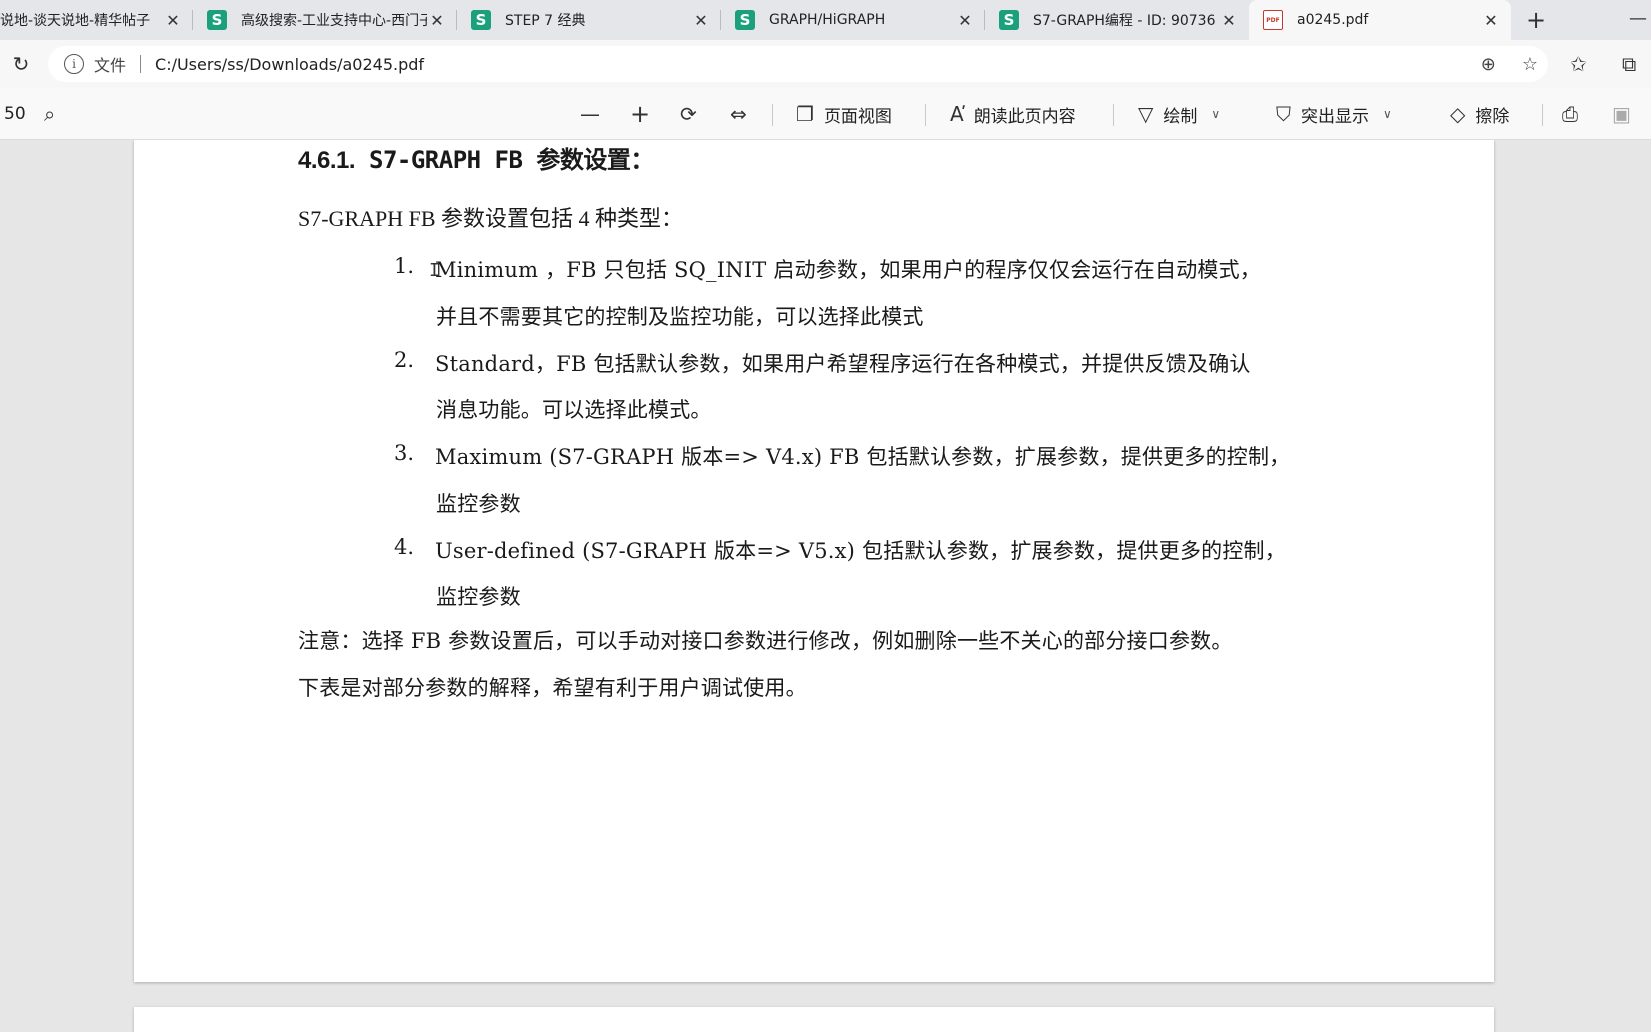  I want to click on reload-icon: ↻, so click(21, 64).